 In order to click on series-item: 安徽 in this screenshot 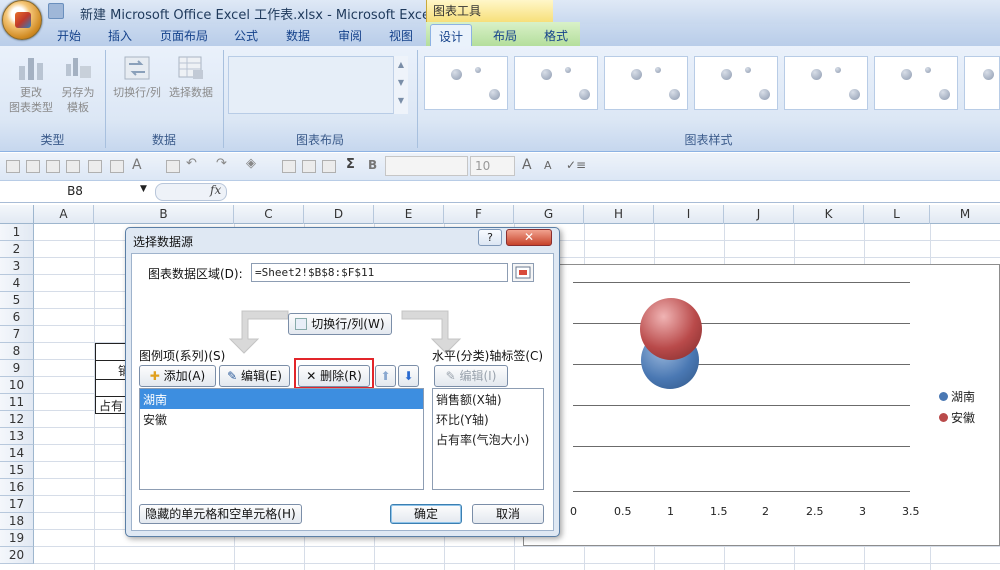, I will do `click(281, 419)`.